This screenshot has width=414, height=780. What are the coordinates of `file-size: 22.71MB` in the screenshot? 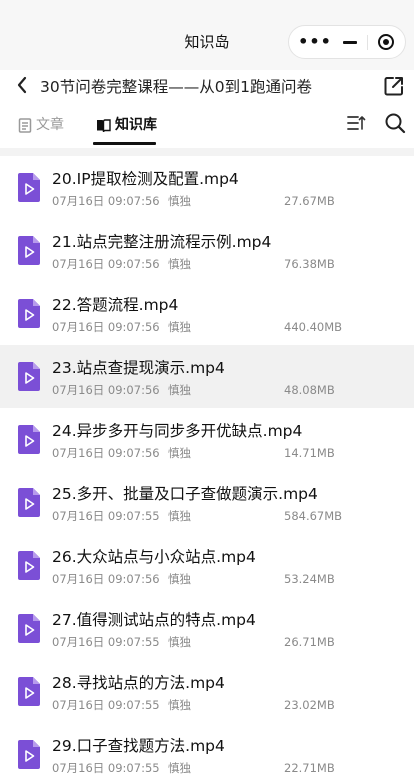 It's located at (309, 768).